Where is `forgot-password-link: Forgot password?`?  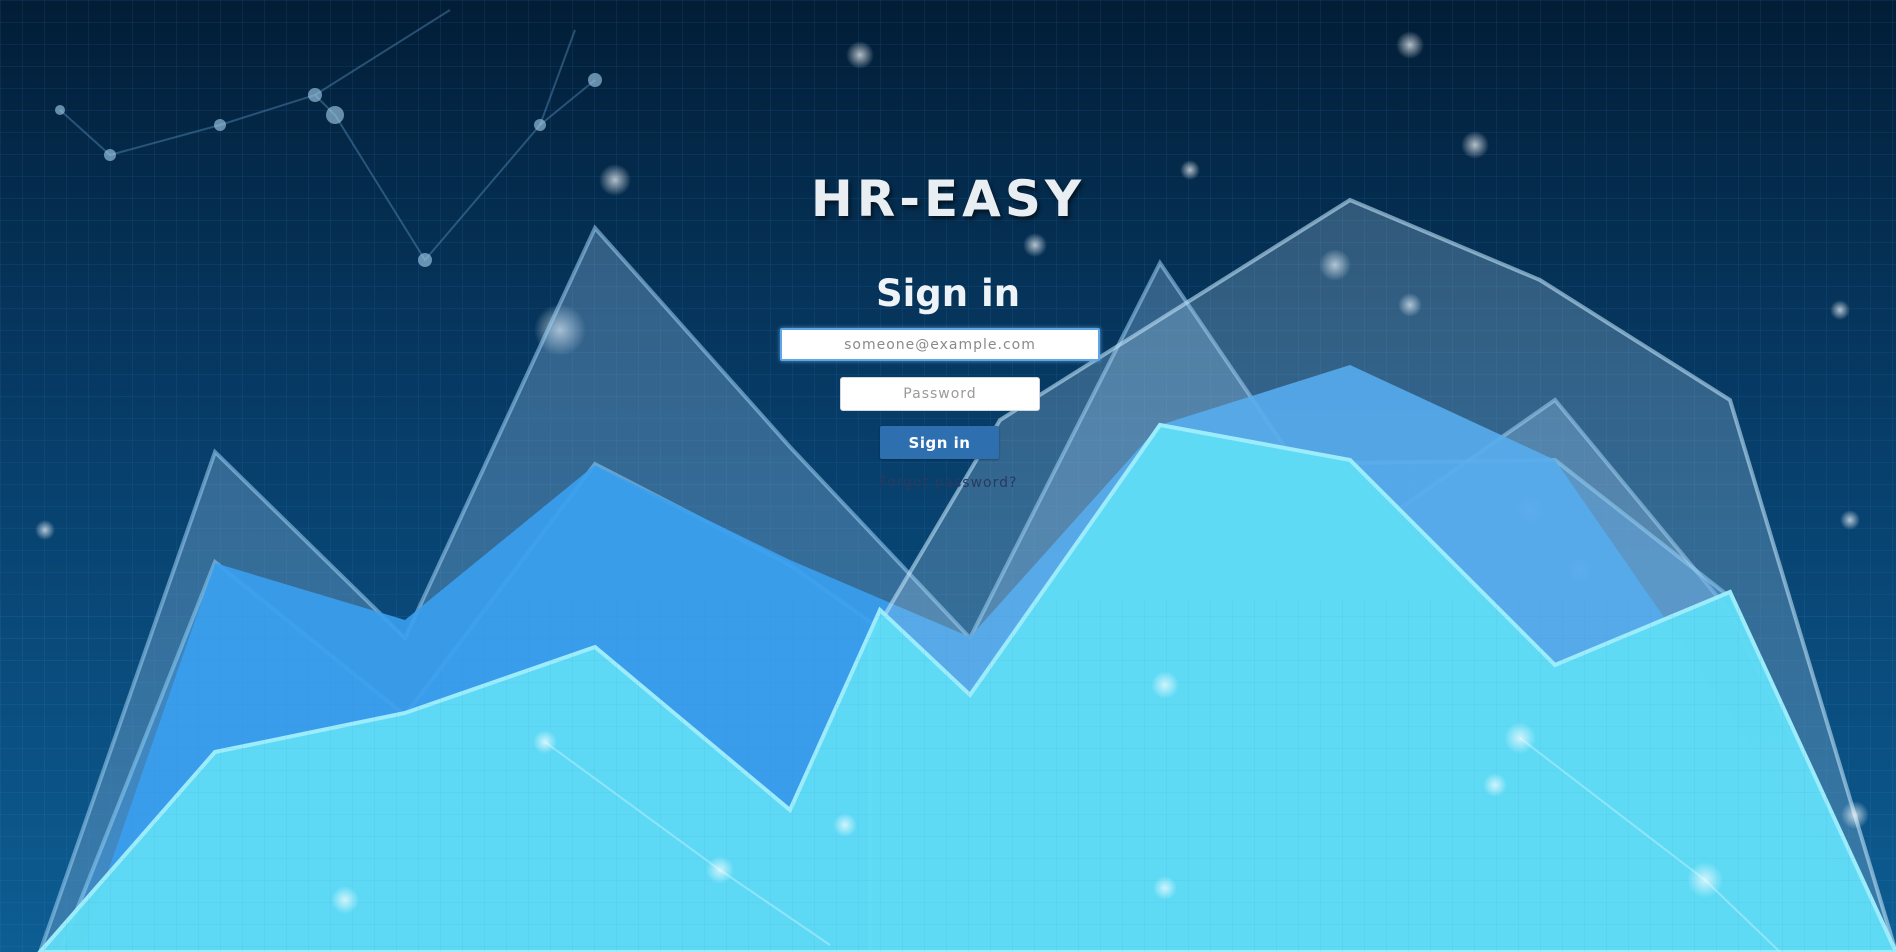
forgot-password-link: Forgot password? is located at coordinates (948, 483).